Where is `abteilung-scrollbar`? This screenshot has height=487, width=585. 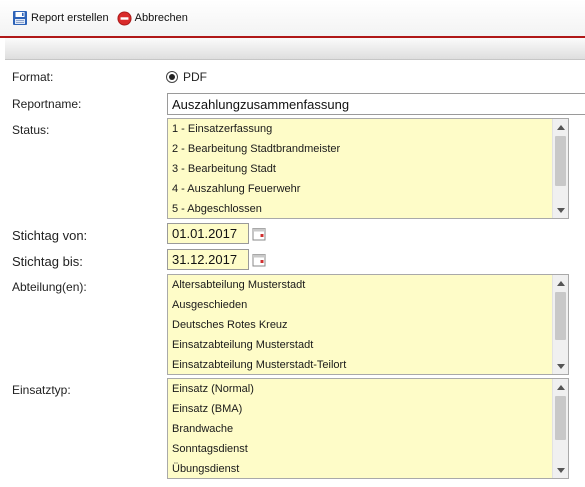 abteilung-scrollbar is located at coordinates (560, 324).